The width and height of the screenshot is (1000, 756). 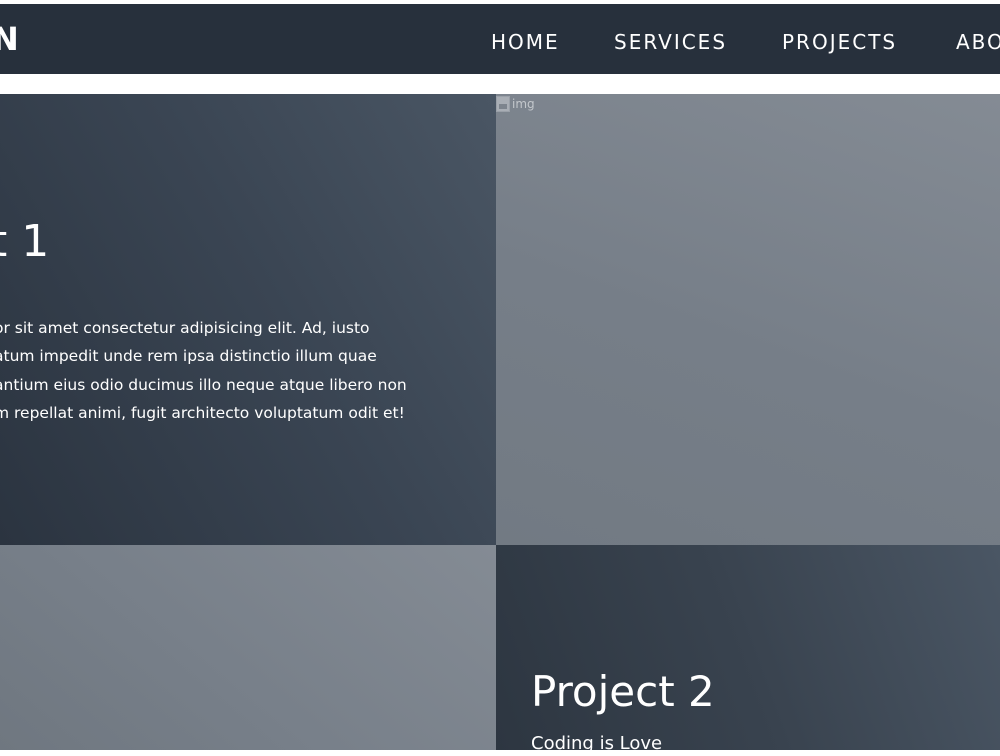 What do you see at coordinates (978, 42) in the screenshot?
I see `nav-link-about: ABO` at bounding box center [978, 42].